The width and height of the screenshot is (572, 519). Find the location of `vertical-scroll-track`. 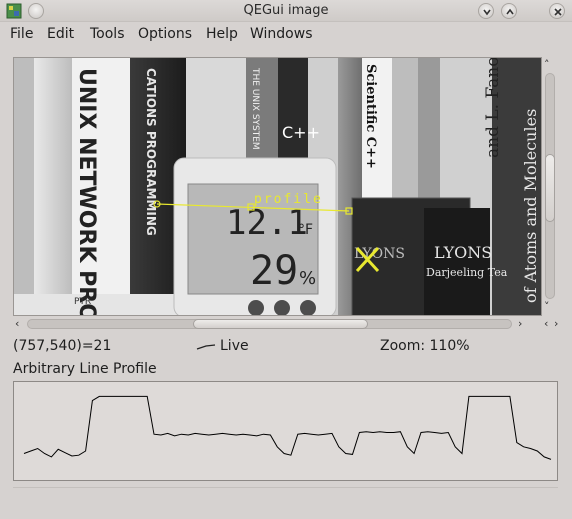

vertical-scroll-track is located at coordinates (550, 186).